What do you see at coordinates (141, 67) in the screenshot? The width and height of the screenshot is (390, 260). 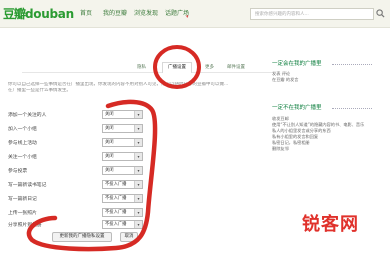 I see `tab-privacy: 隐私` at bounding box center [141, 67].